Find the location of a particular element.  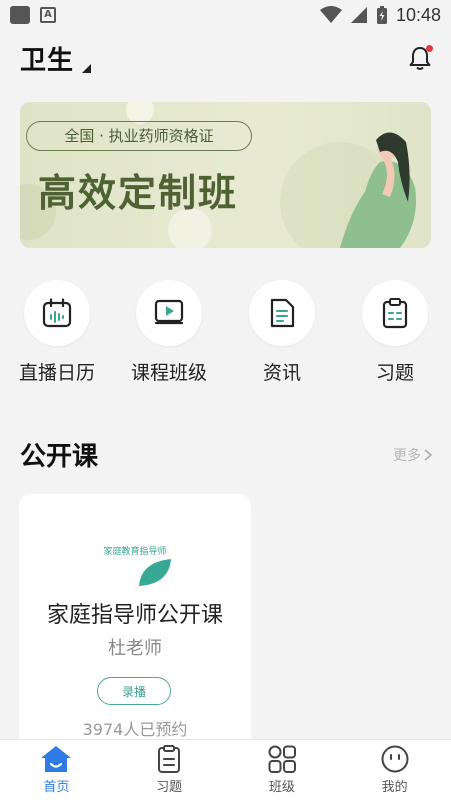

quick-entry-news: 资讯 is located at coordinates (282, 332).